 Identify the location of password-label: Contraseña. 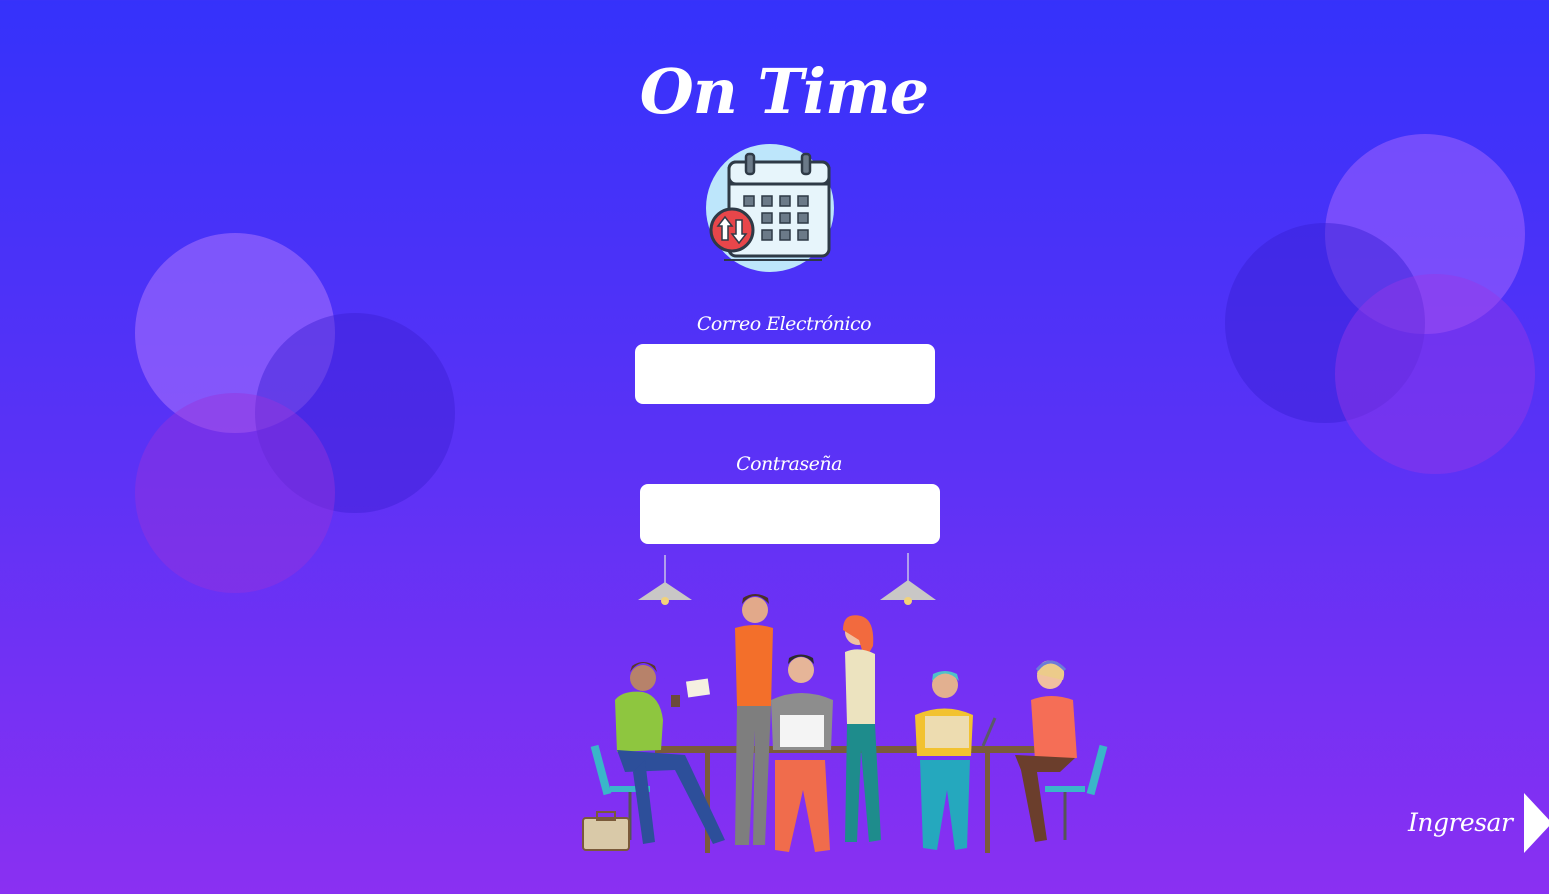
(789, 464).